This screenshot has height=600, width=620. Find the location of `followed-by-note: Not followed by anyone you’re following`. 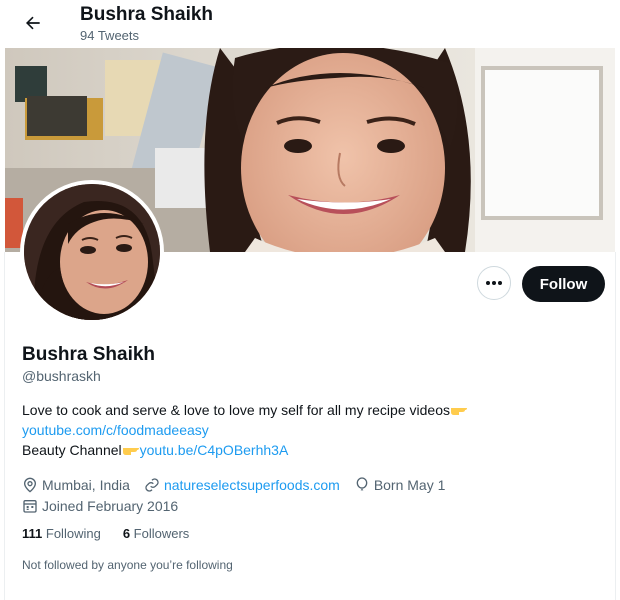

followed-by-note: Not followed by anyone you’re following is located at coordinates (127, 565).